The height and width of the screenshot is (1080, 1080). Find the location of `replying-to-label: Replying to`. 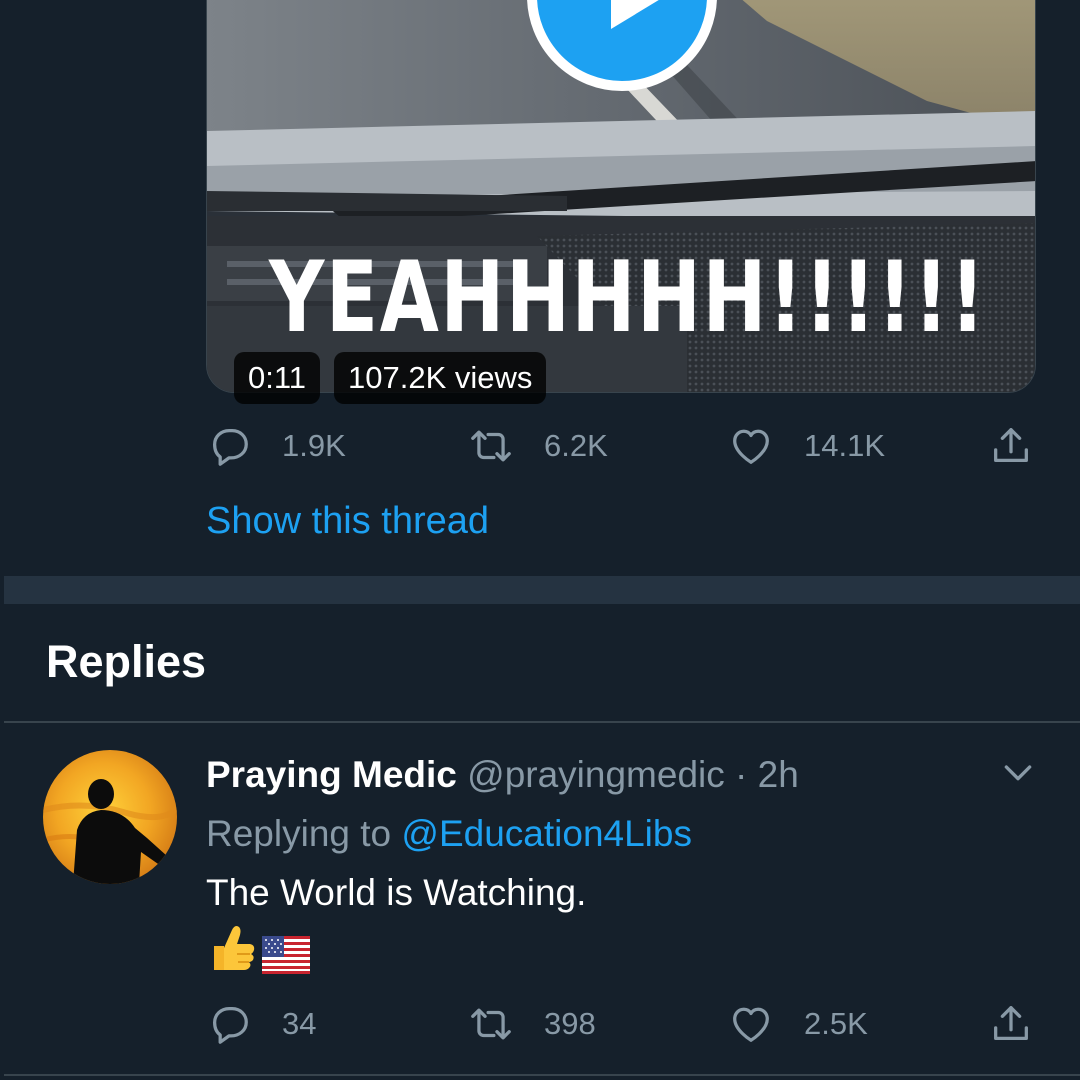

replying-to-label: Replying to is located at coordinates (299, 833).